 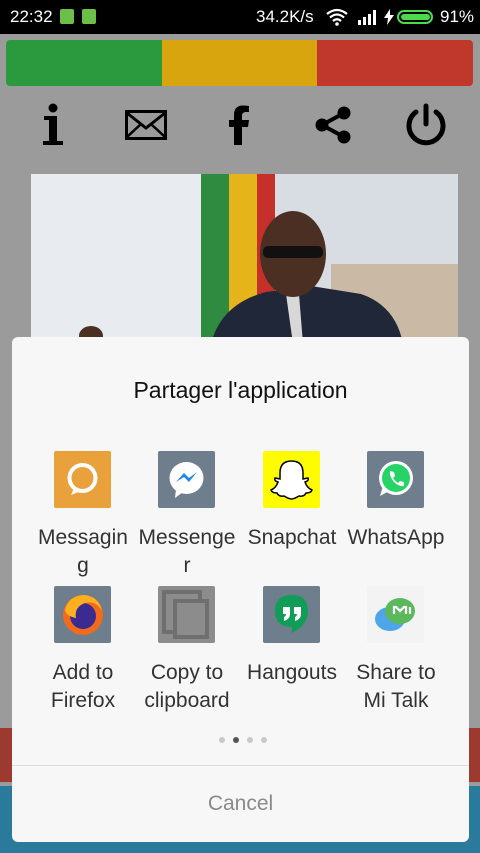 I want to click on mitalk-icon, so click(x=395, y=614).